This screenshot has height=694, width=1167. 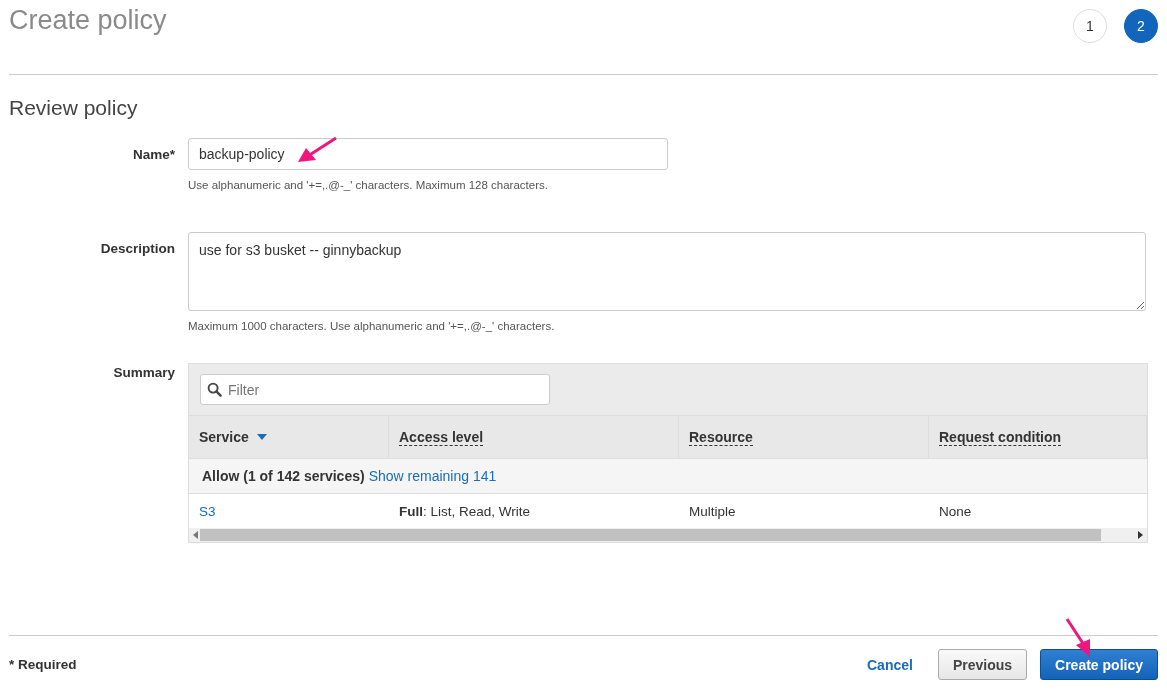 What do you see at coordinates (1141, 535) in the screenshot?
I see `scroll-right-icon` at bounding box center [1141, 535].